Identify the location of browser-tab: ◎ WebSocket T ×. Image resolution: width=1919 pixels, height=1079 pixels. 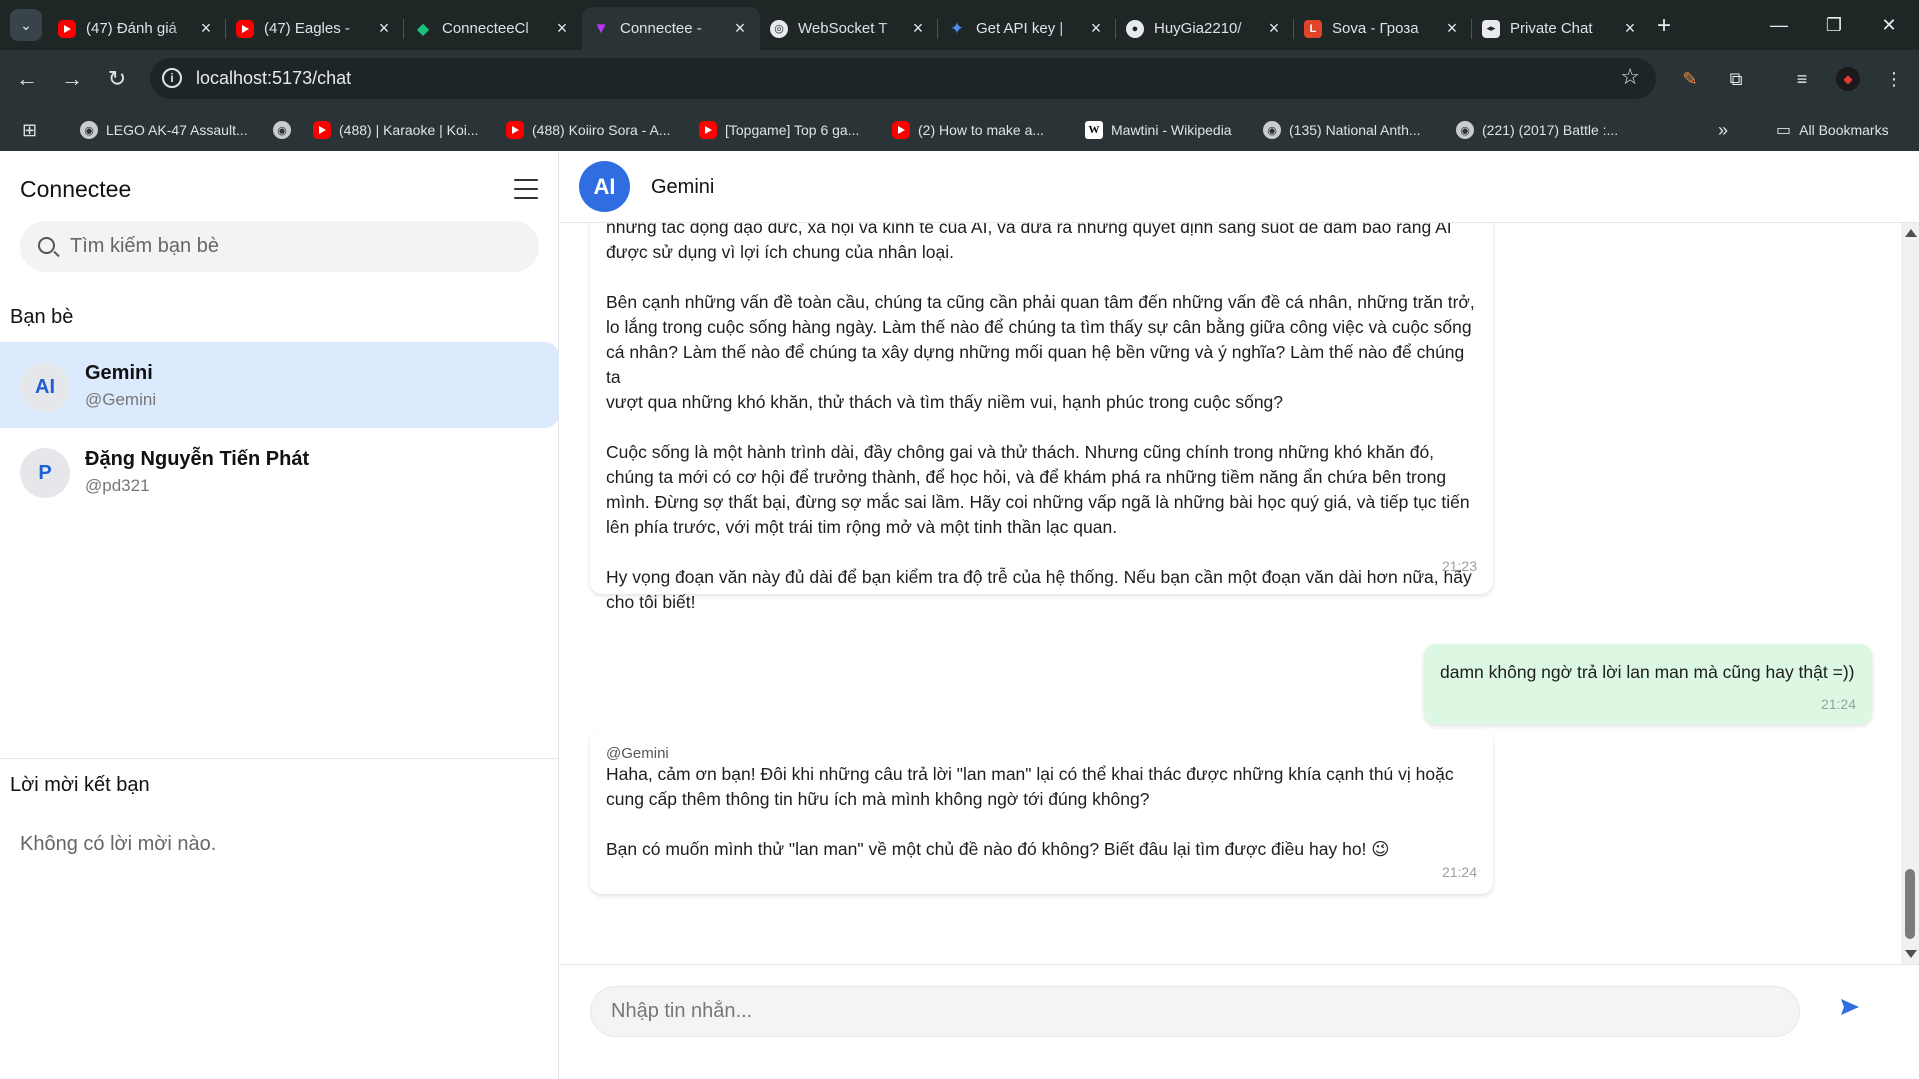
(849, 28).